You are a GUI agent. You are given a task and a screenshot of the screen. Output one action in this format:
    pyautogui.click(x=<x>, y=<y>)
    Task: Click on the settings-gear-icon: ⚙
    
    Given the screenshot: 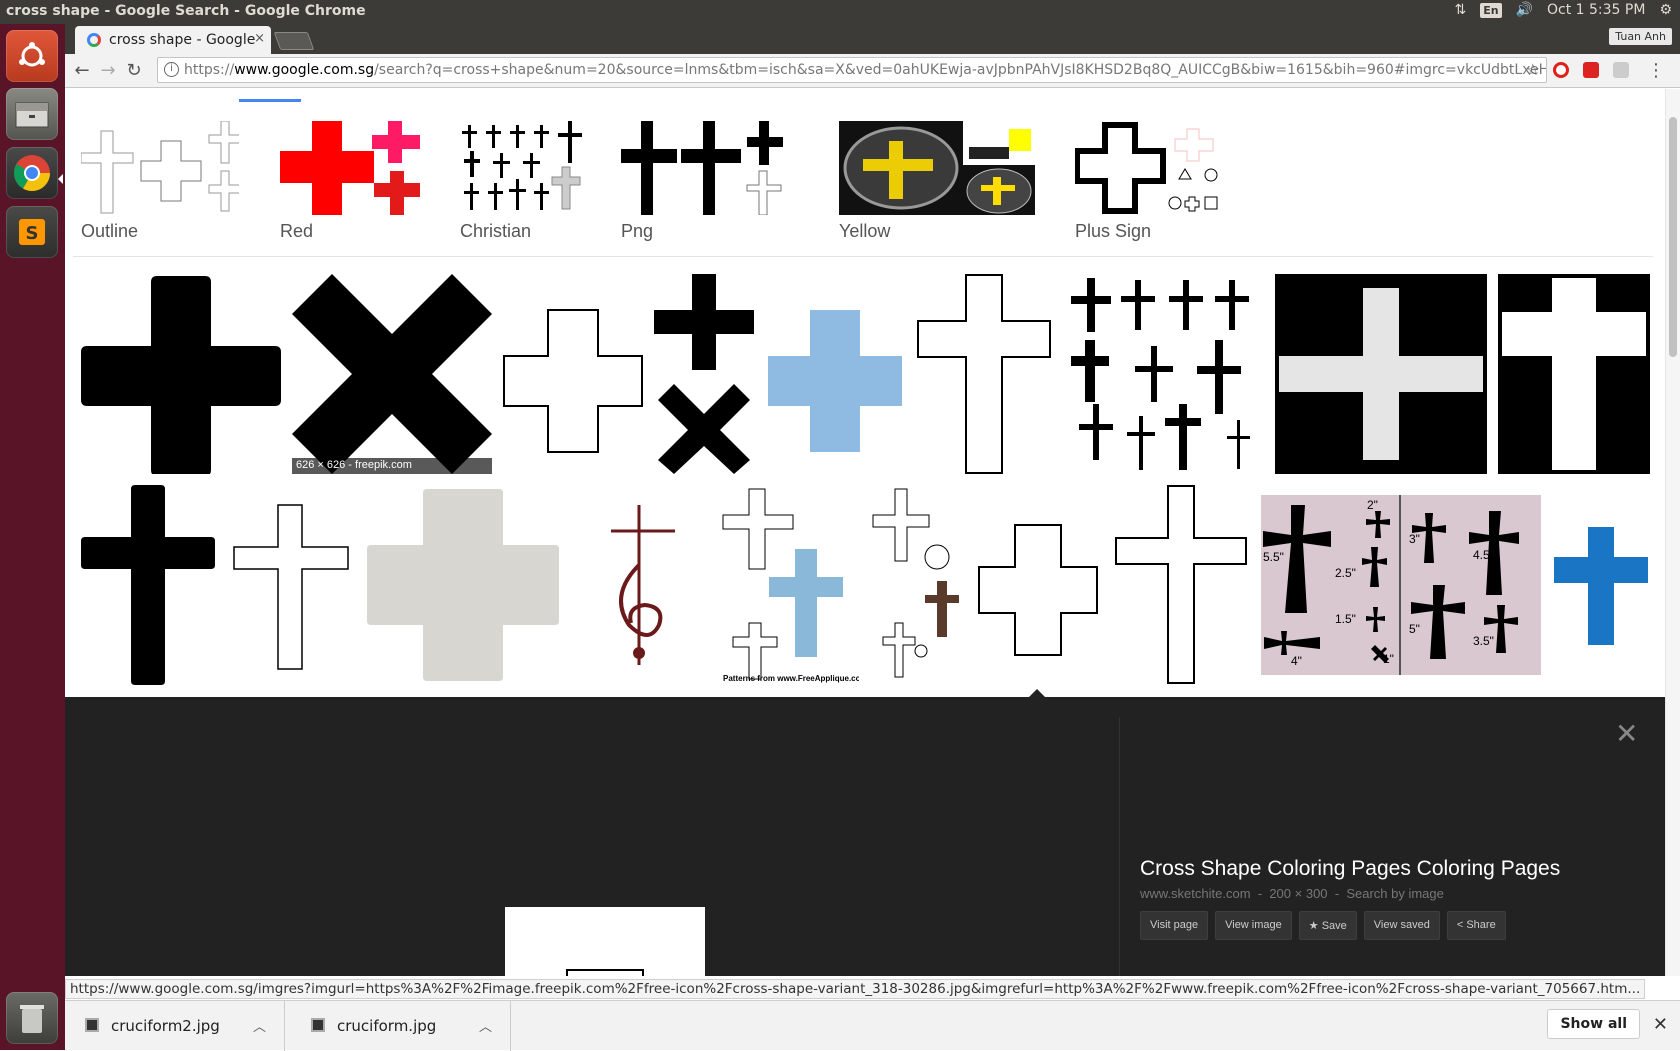 What is the action you would take?
    pyautogui.click(x=1665, y=10)
    